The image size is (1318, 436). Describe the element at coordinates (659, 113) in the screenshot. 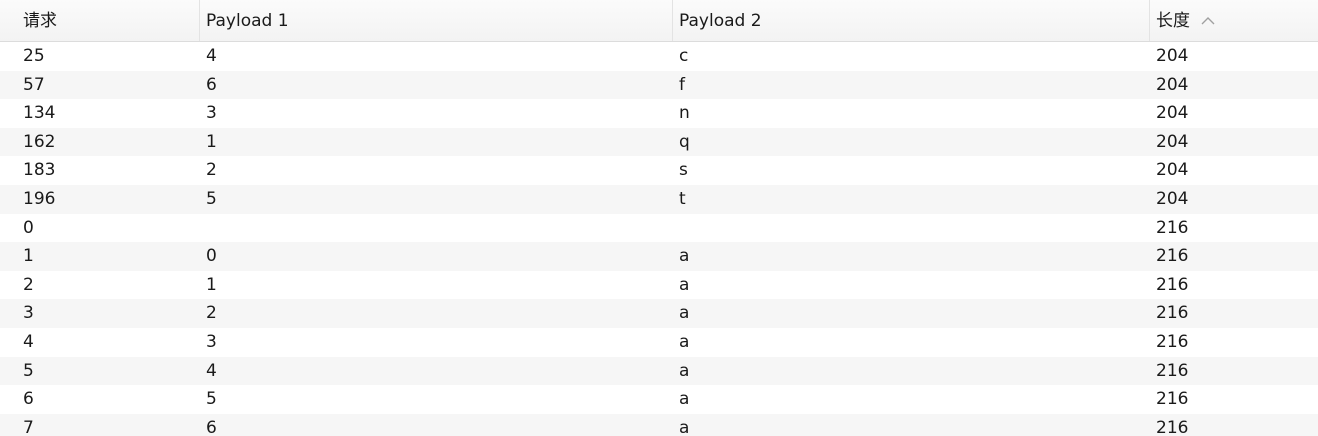

I see `table-row: 134 3 n 204` at that location.